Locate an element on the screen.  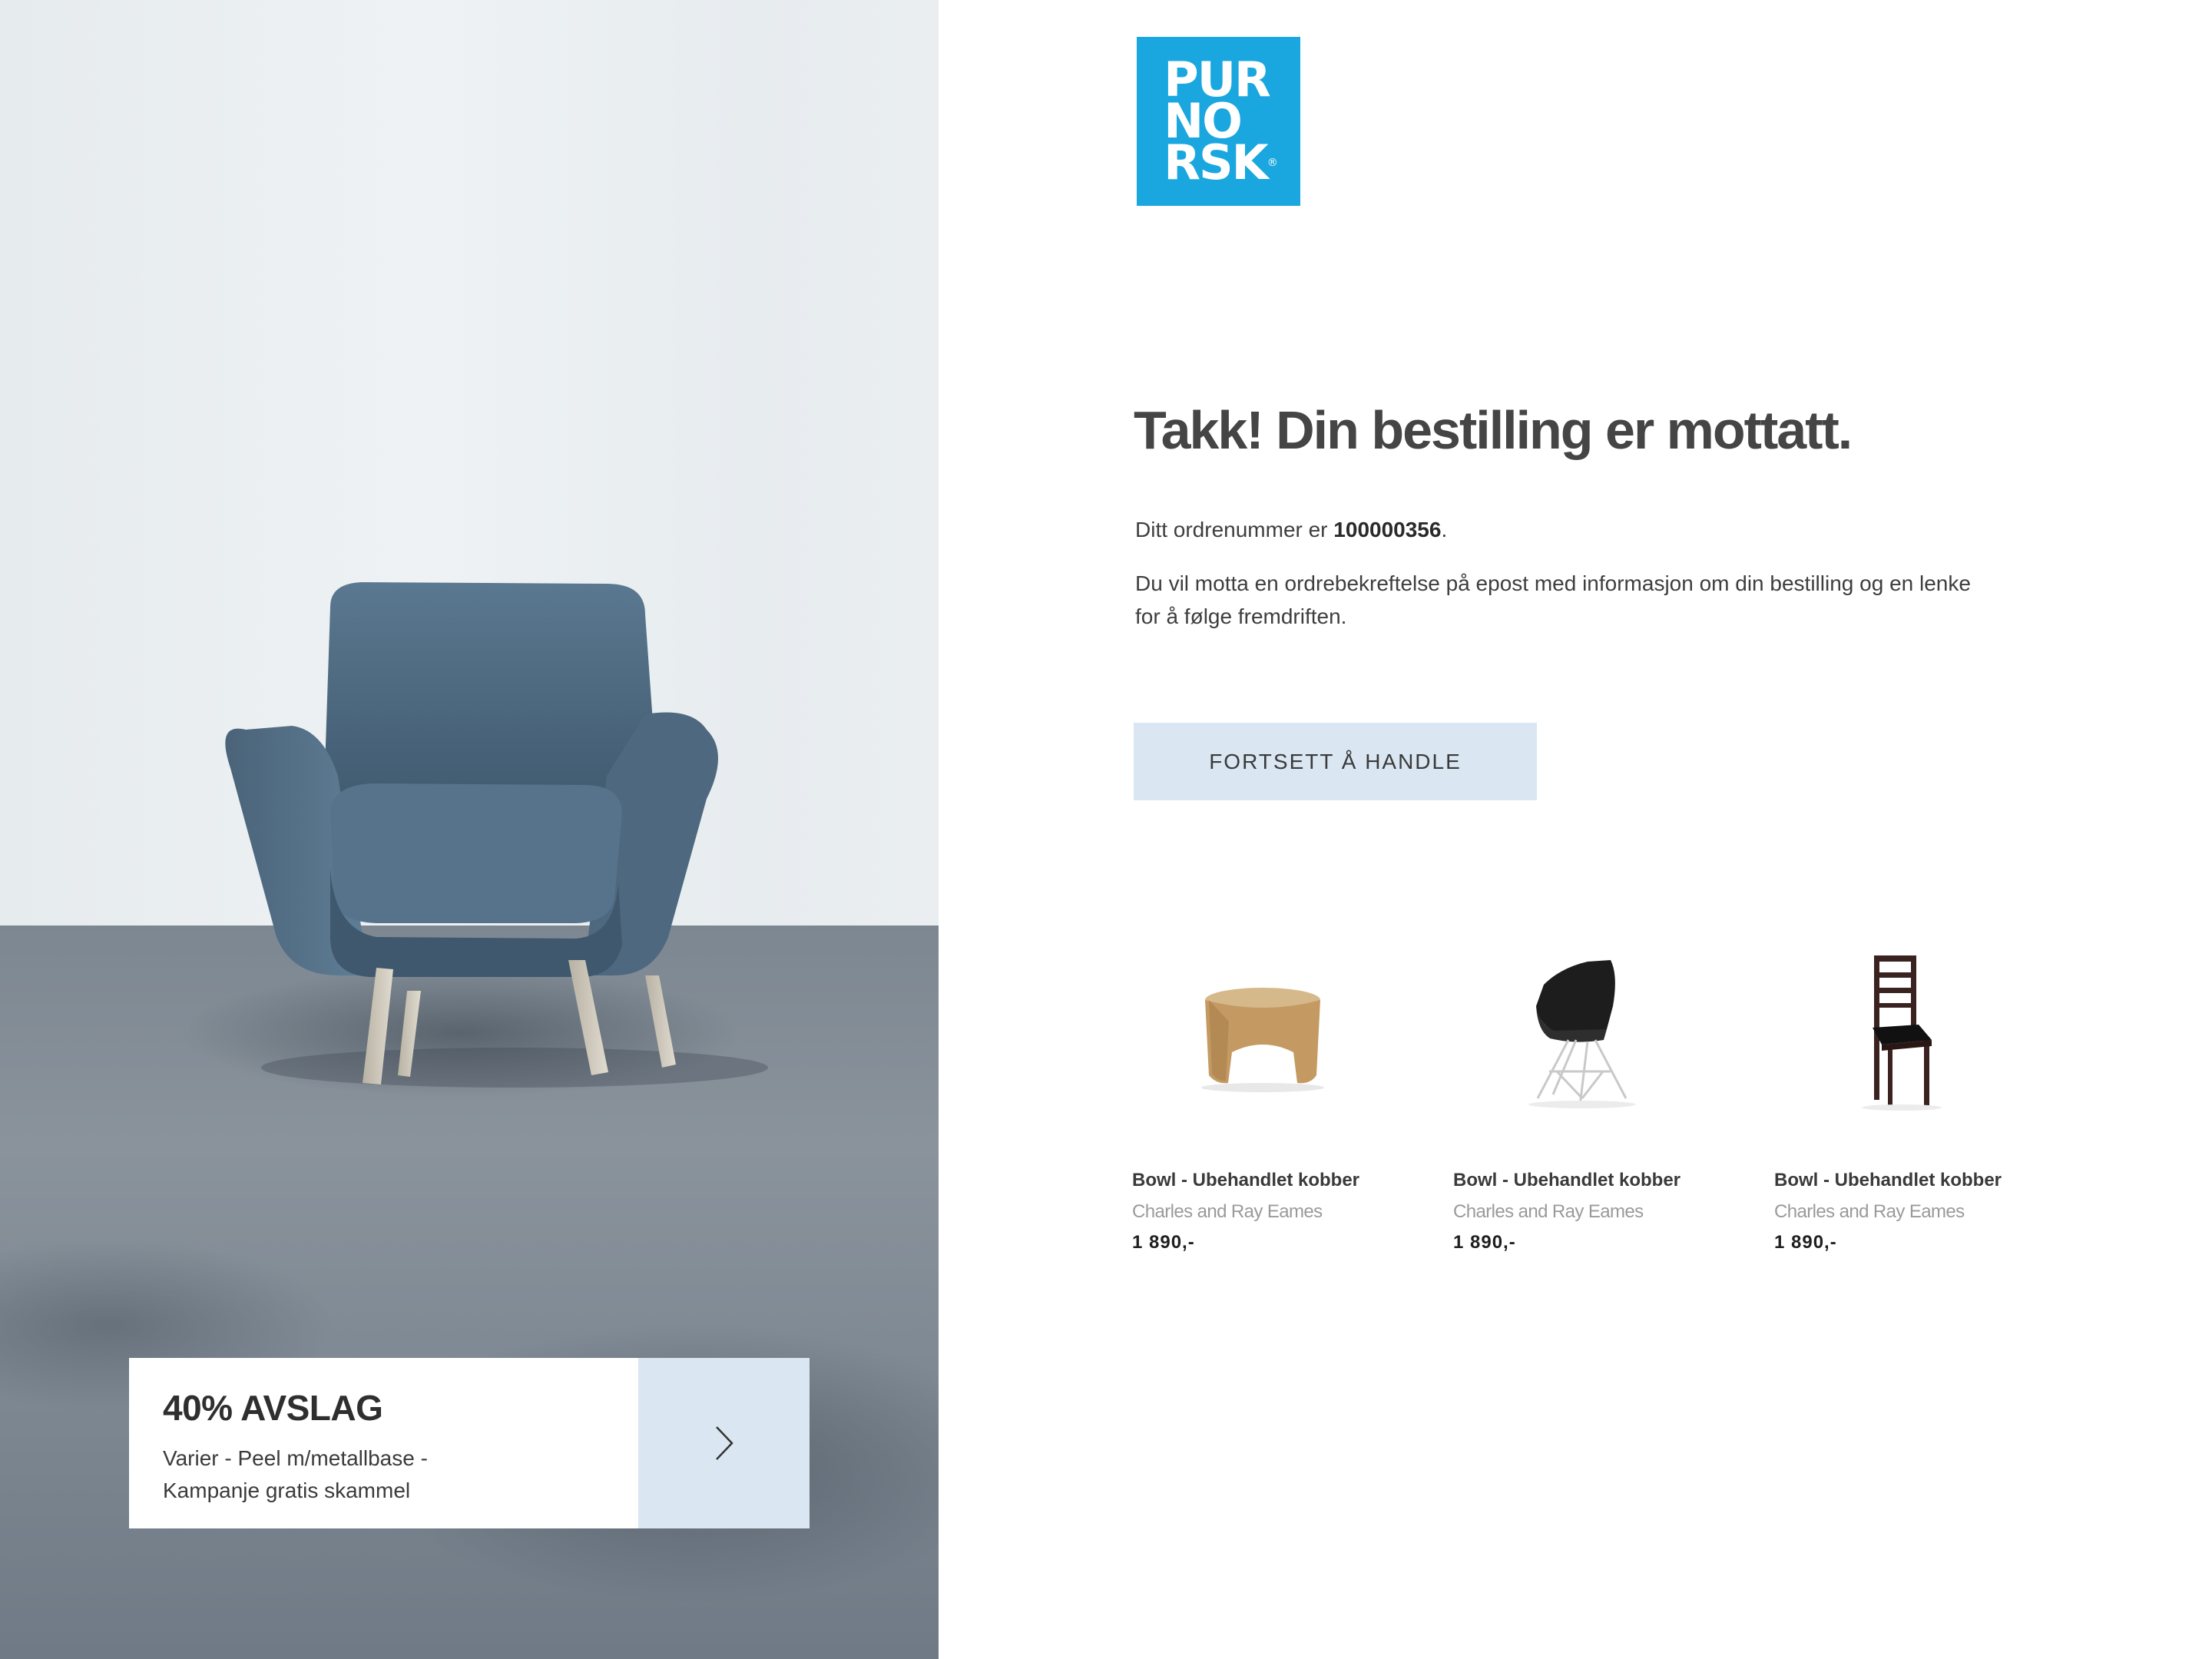
logo-wordmark: PUR NO RSK® is located at coordinates (1218, 121).